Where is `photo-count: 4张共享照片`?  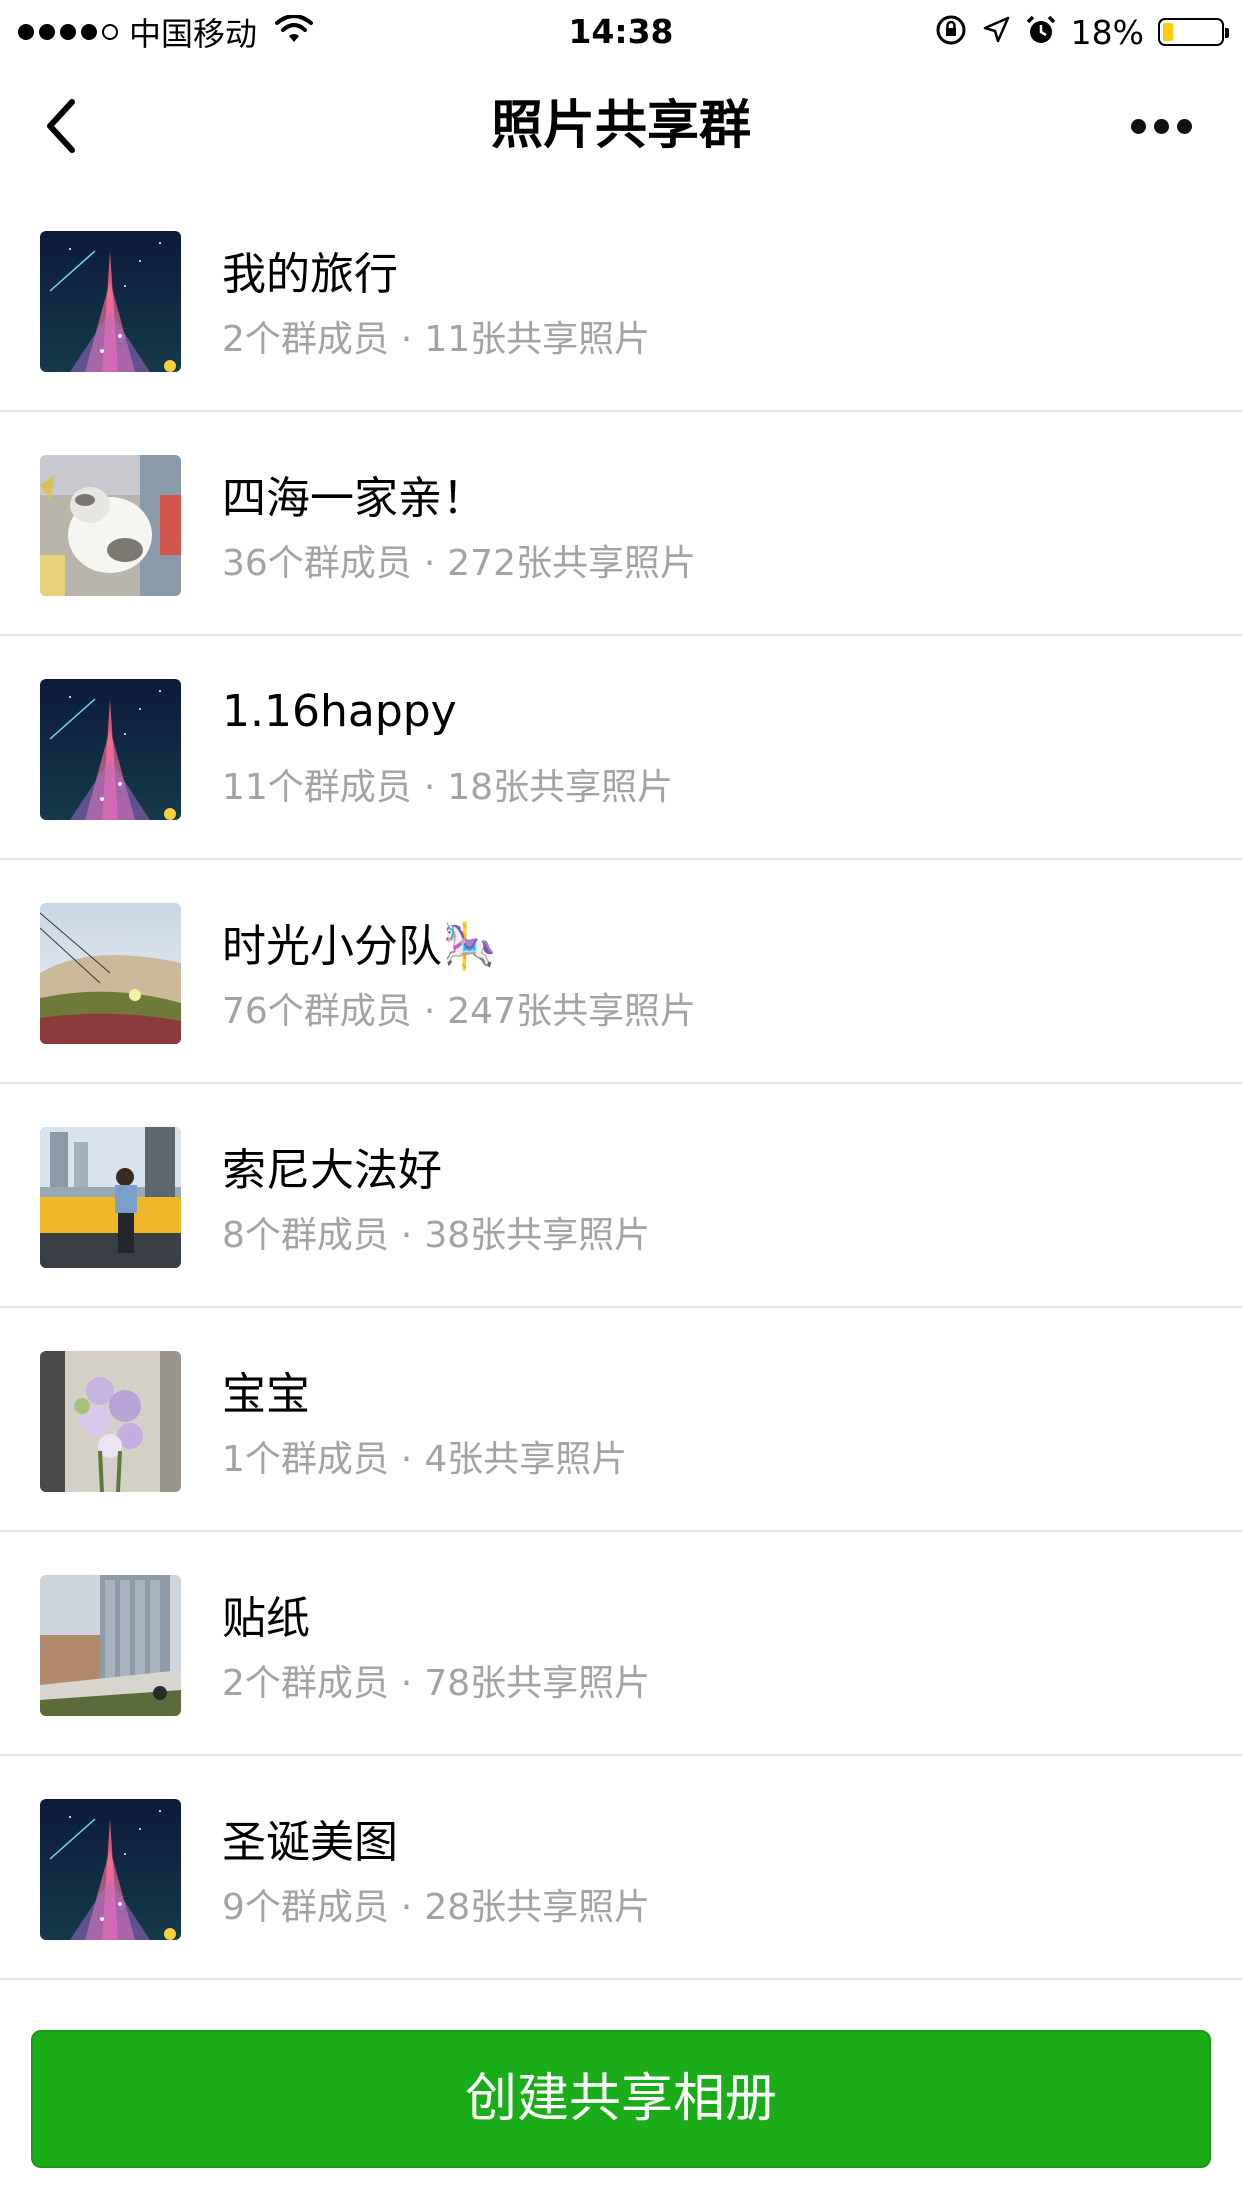 photo-count: 4张共享照片 is located at coordinates (526, 1459).